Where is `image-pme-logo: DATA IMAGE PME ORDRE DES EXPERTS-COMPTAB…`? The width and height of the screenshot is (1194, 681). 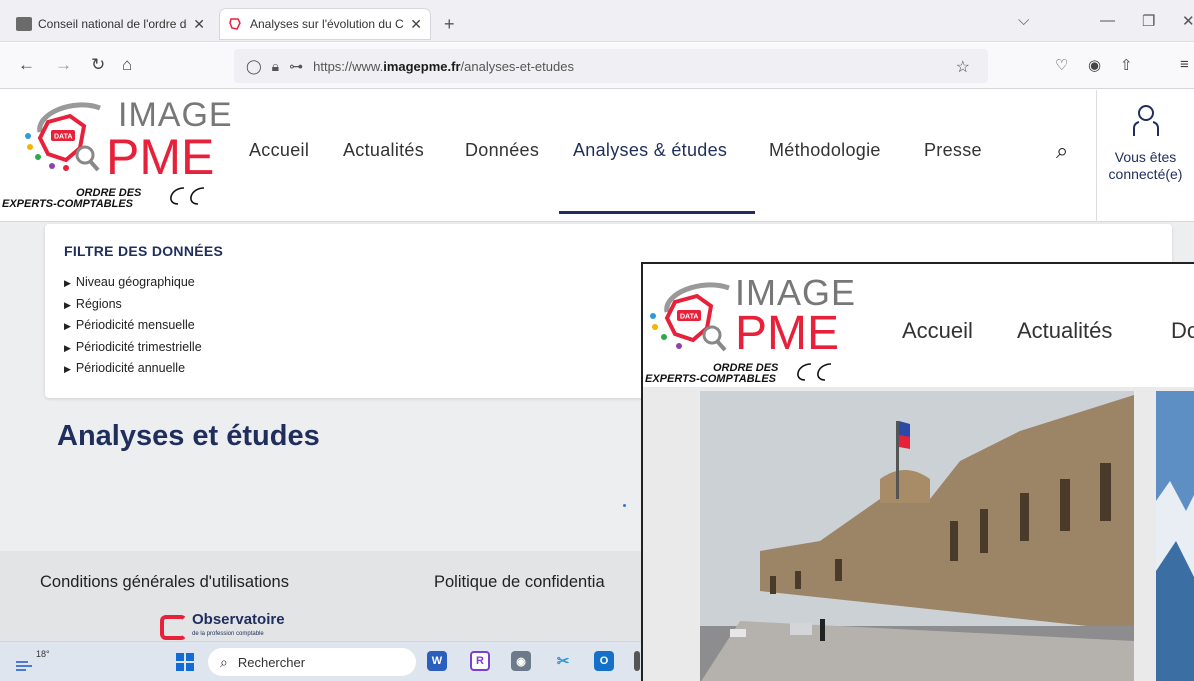 image-pme-logo: DATA IMAGE PME ORDRE DES EXPERTS-COMPTAB… is located at coordinates (117, 154).